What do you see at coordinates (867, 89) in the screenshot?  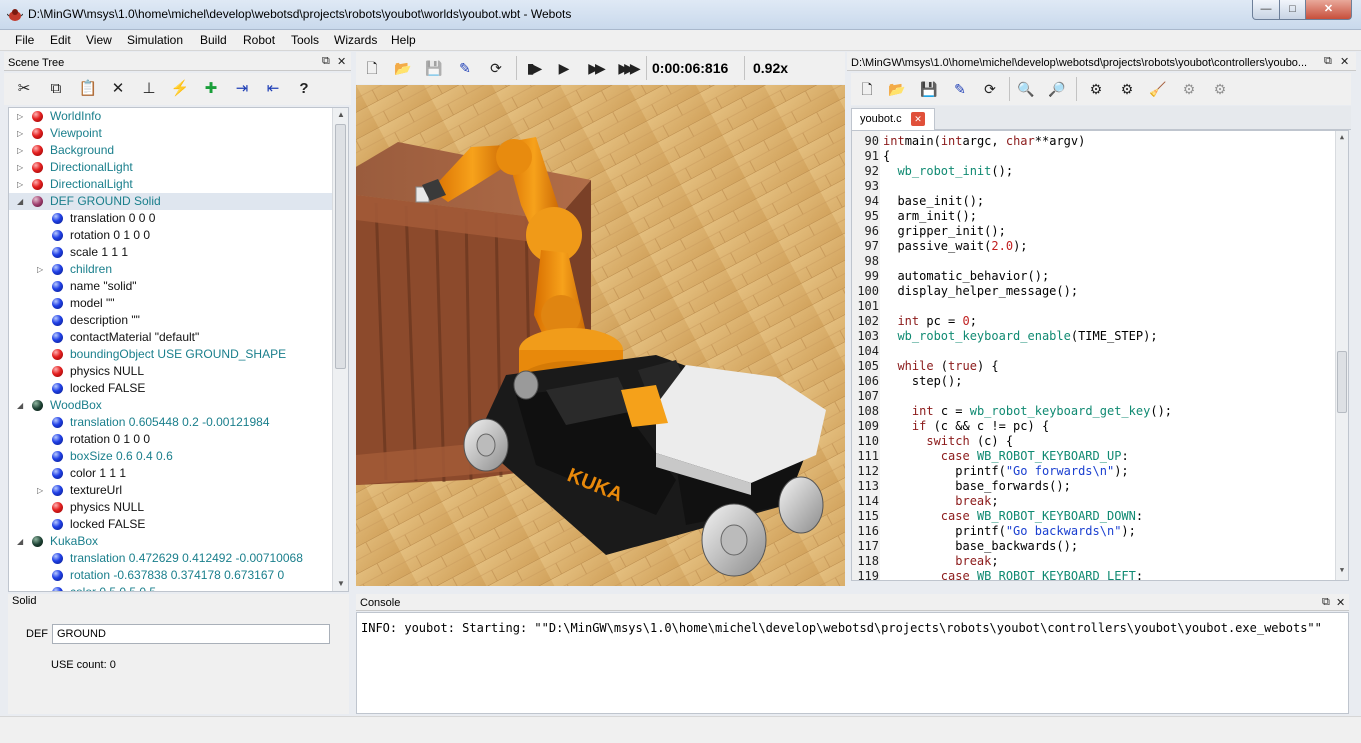 I see `new-file-icon: 🗋` at bounding box center [867, 89].